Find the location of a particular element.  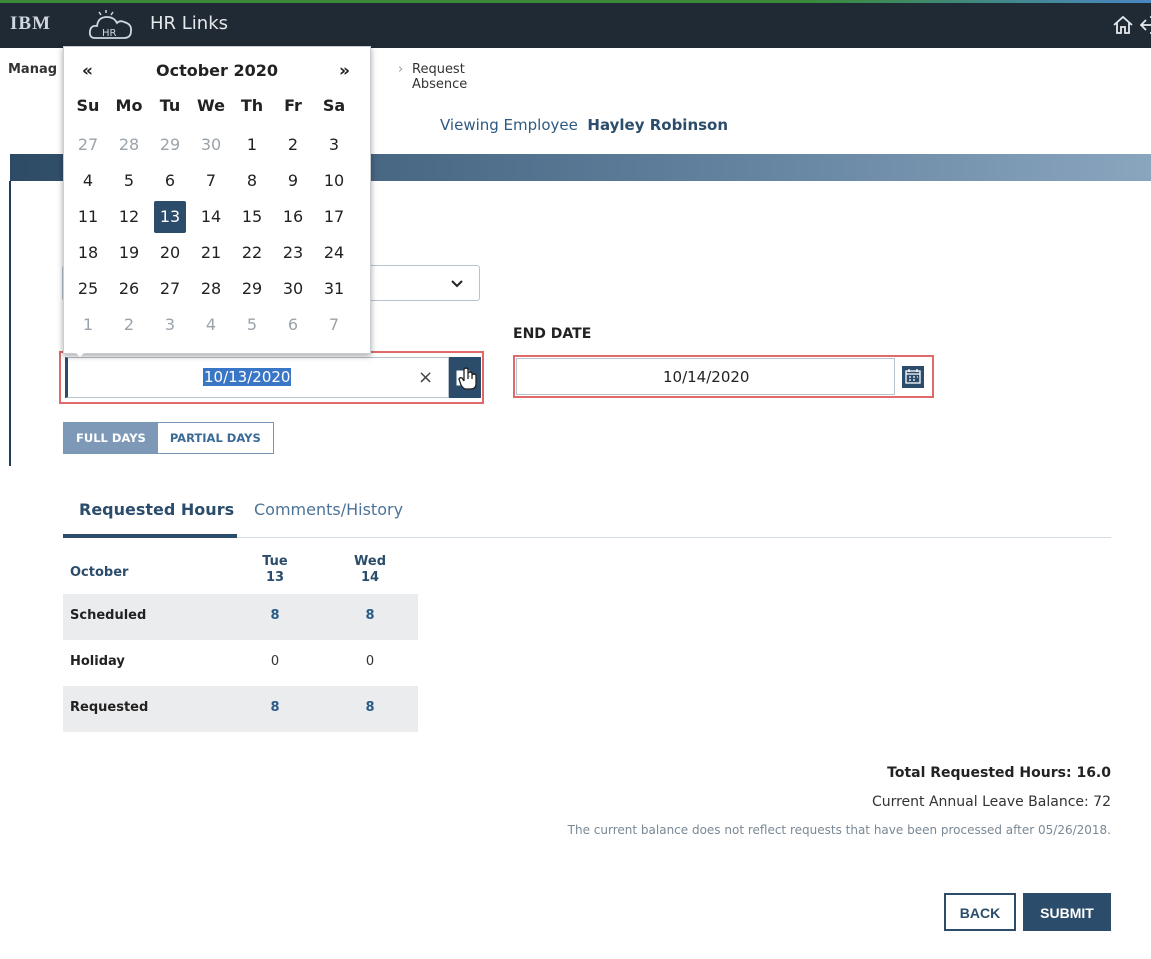

month-label: October is located at coordinates (99, 572).